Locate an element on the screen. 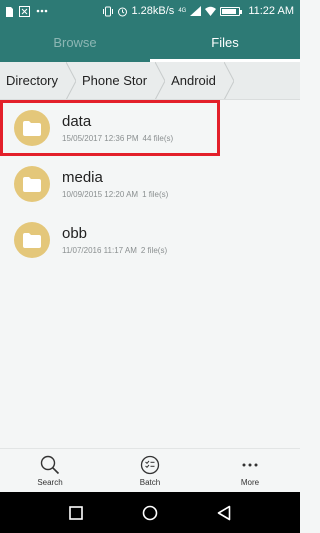  folder-row-data: data 15/05/2017 12:36 PM 44 file(s) is located at coordinates (110, 128).